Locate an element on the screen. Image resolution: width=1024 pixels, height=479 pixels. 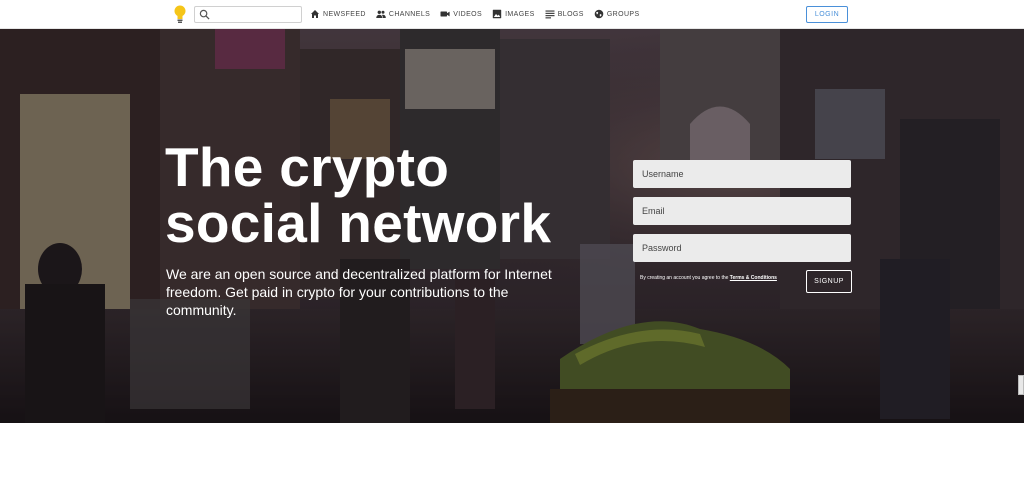
search-box is located at coordinates (248, 14).